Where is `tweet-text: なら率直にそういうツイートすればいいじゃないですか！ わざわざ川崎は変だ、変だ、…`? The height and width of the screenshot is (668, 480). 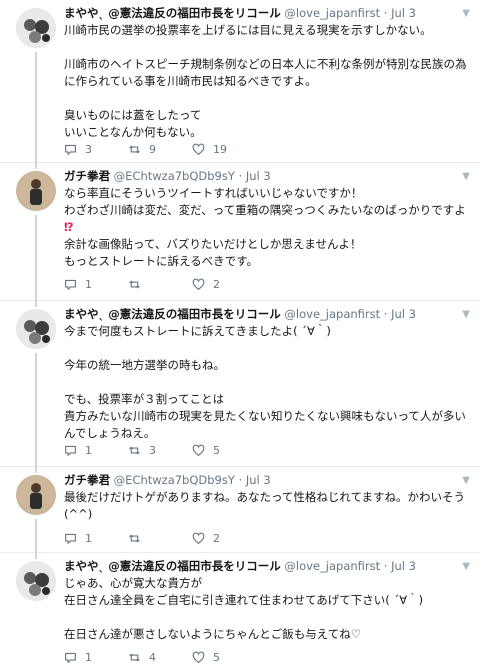 tweet-text: なら率直にそういうツイートすればいいじゃないですか！ わざわざ川崎は変だ、変だ、… is located at coordinates (265, 227).